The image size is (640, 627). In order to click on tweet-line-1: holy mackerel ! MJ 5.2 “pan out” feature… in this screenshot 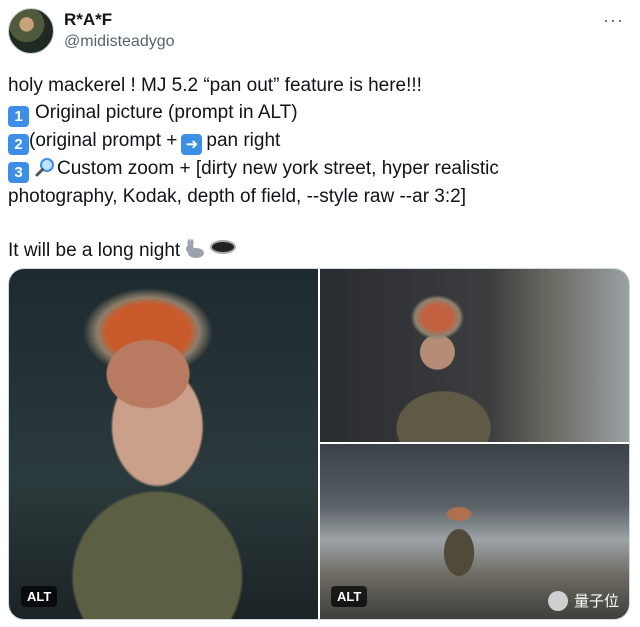, I will do `click(215, 85)`.